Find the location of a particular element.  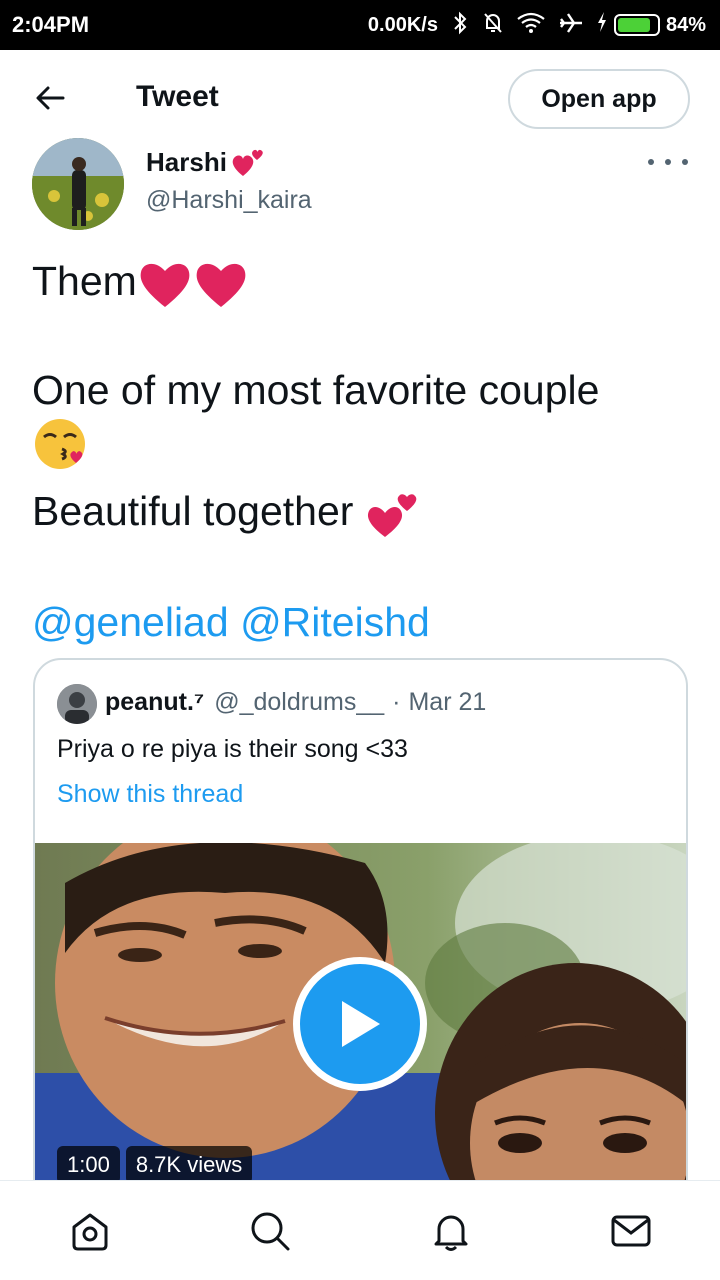

view-count: 8.7K views is located at coordinates (189, 1165).